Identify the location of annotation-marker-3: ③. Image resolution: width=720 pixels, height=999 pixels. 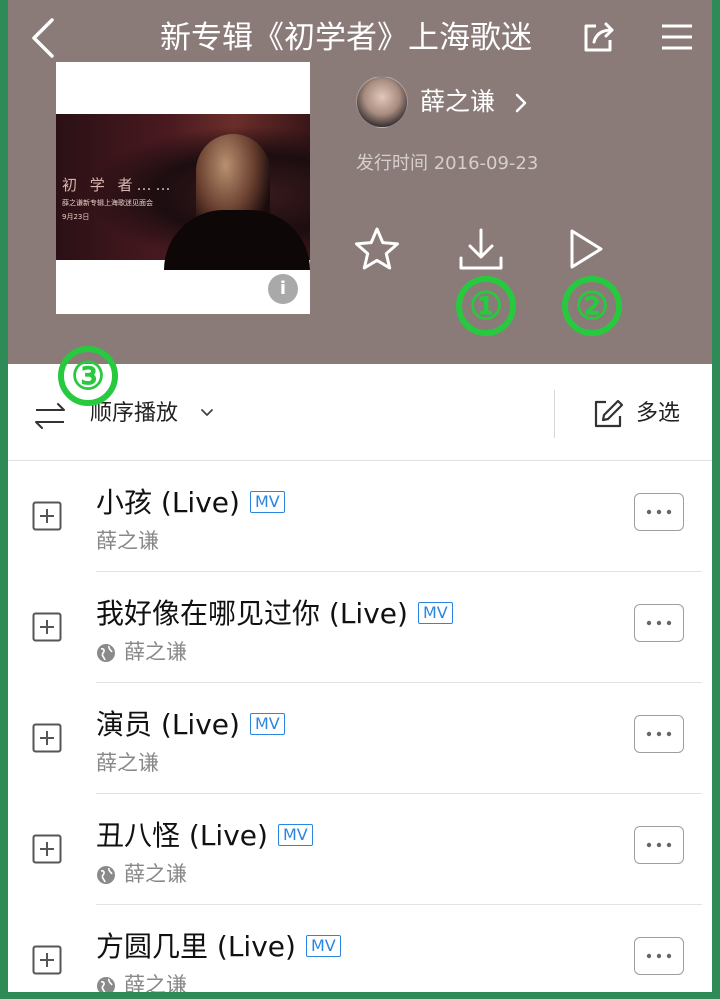
(88, 376).